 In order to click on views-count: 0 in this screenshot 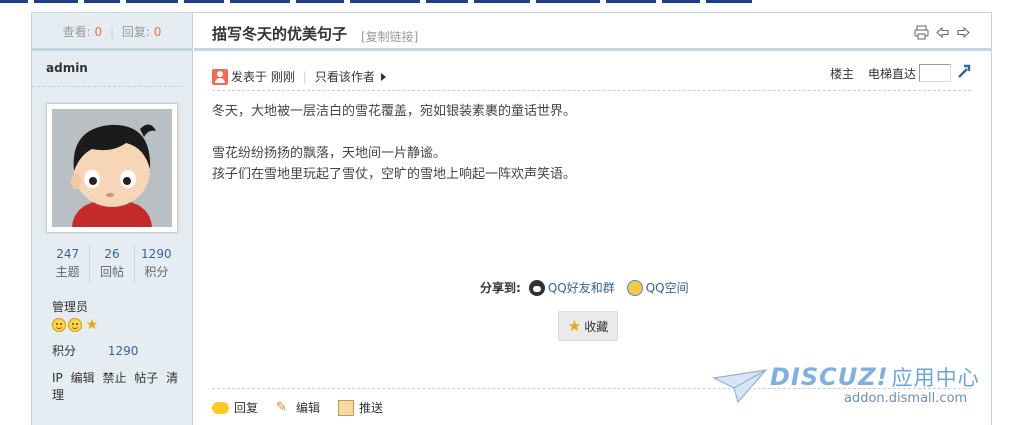, I will do `click(98, 32)`.